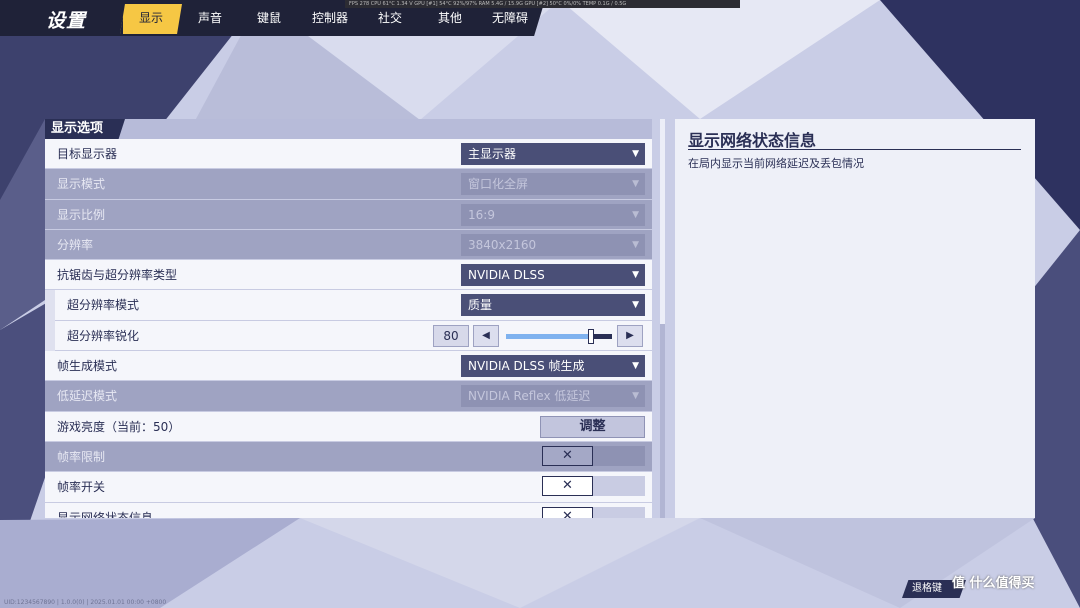 Image resolution: width=1080 pixels, height=608 pixels. What do you see at coordinates (348, 129) in the screenshot?
I see `section-header-bar` at bounding box center [348, 129].